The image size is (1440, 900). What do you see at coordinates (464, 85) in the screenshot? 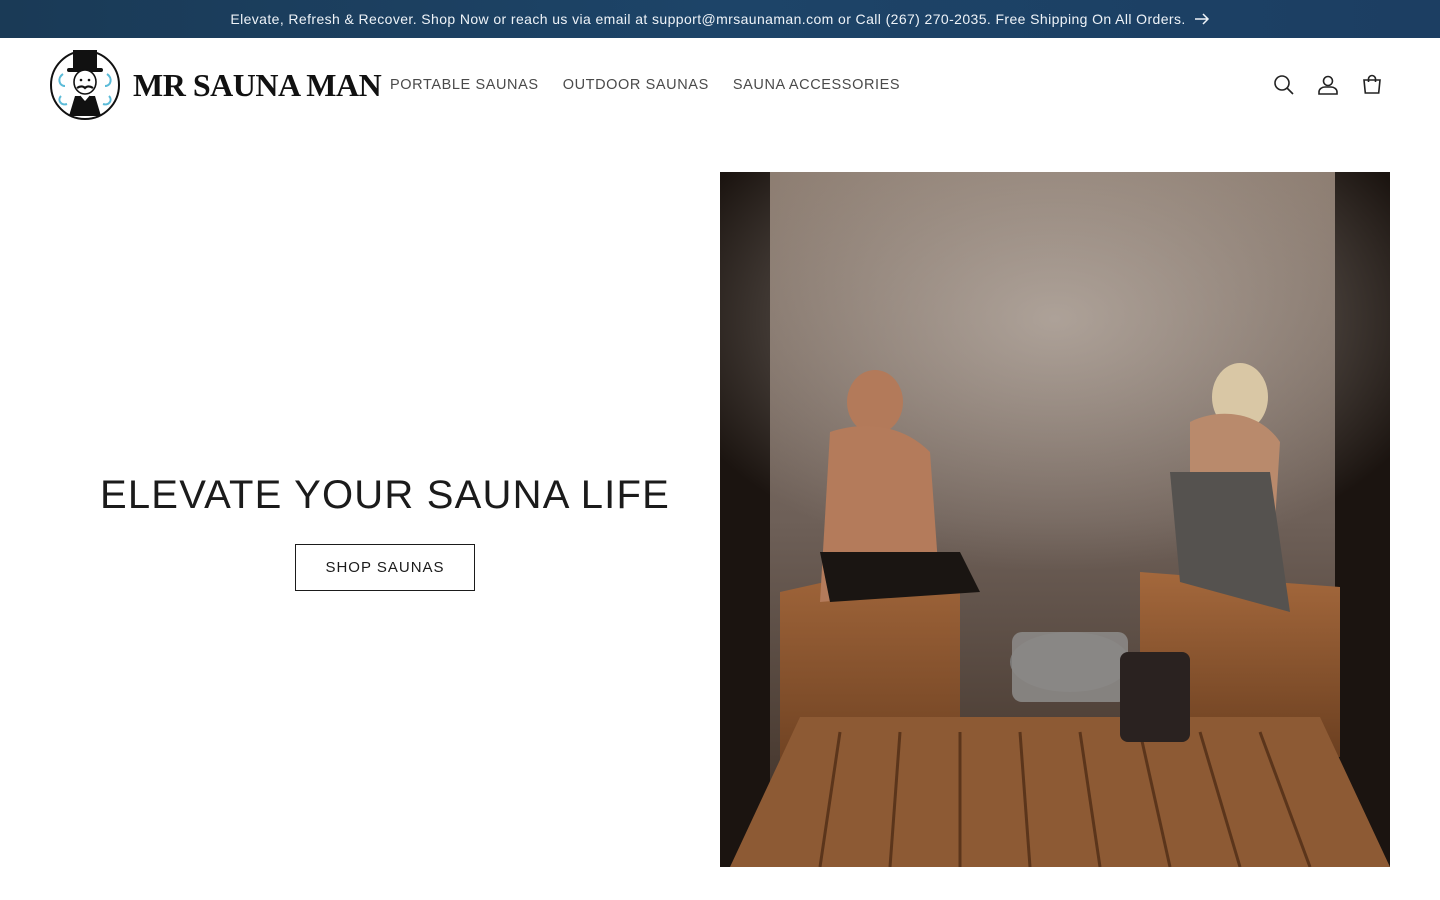
I see `nav-item-portable-saunas: PORTABLE SAUNAS` at bounding box center [464, 85].